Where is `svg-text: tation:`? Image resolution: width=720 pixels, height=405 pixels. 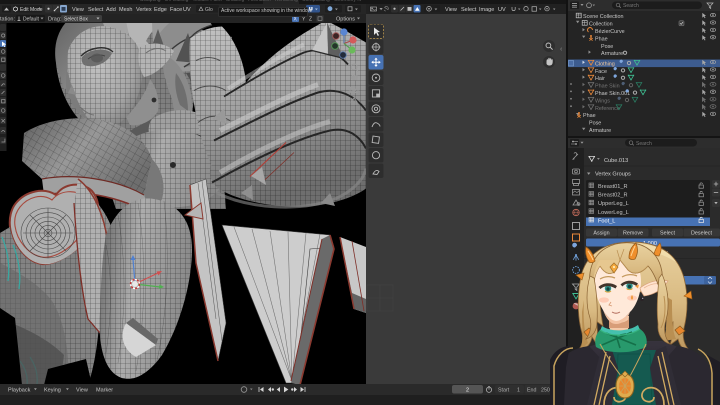
svg-text: tation: is located at coordinates (7, 19).